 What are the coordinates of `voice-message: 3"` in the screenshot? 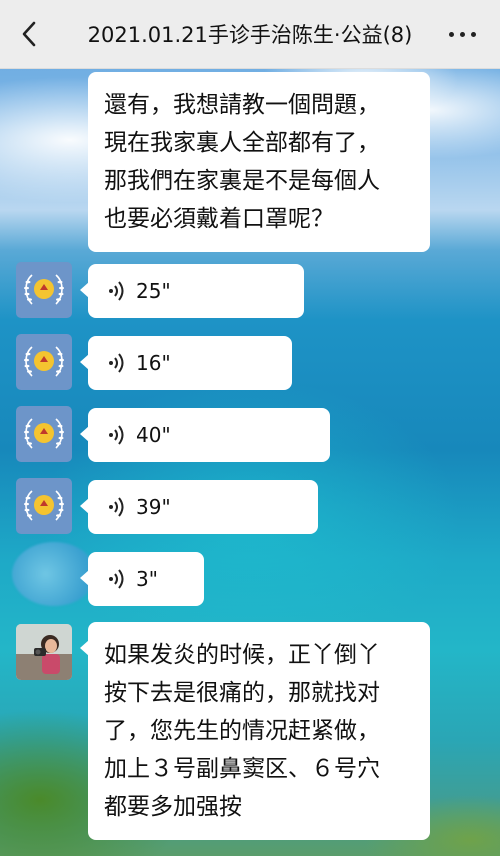 It's located at (142, 579).